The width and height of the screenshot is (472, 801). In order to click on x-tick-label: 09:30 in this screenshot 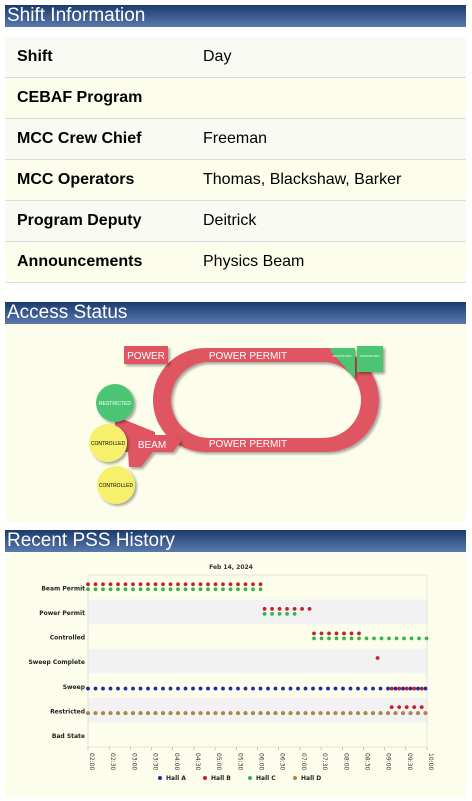, I will do `click(409, 761)`.